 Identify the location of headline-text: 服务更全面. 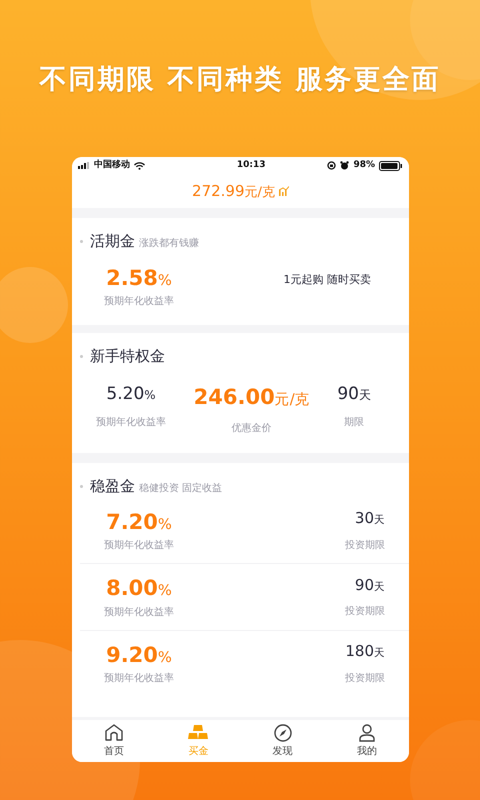
(368, 80).